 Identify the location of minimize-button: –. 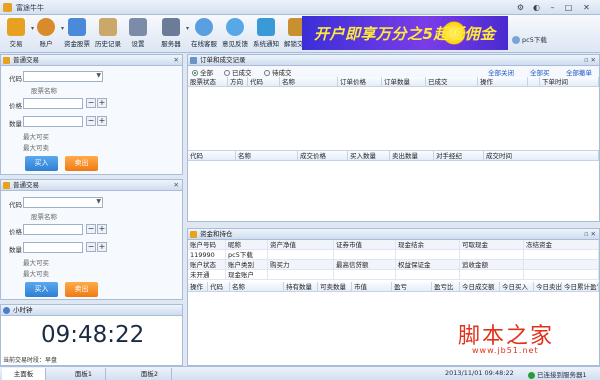
(552, 7).